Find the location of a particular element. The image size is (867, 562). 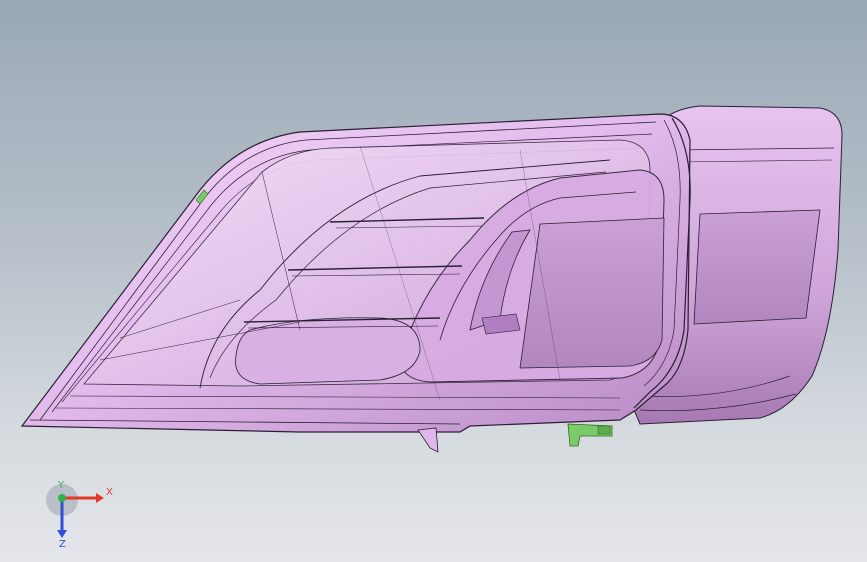

mounting-tab is located at coordinates (428, 440).